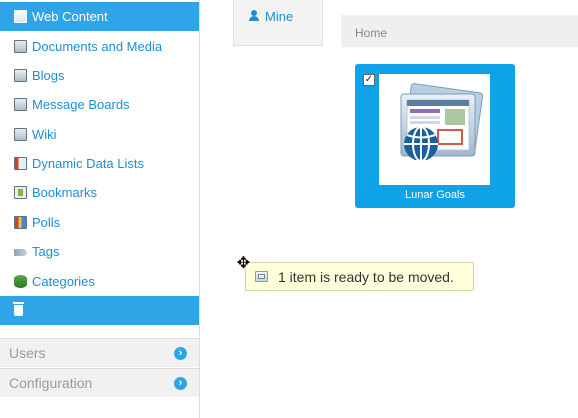  Describe the element at coordinates (99, 281) in the screenshot. I see `sidebar-item-categories: Categories` at that location.